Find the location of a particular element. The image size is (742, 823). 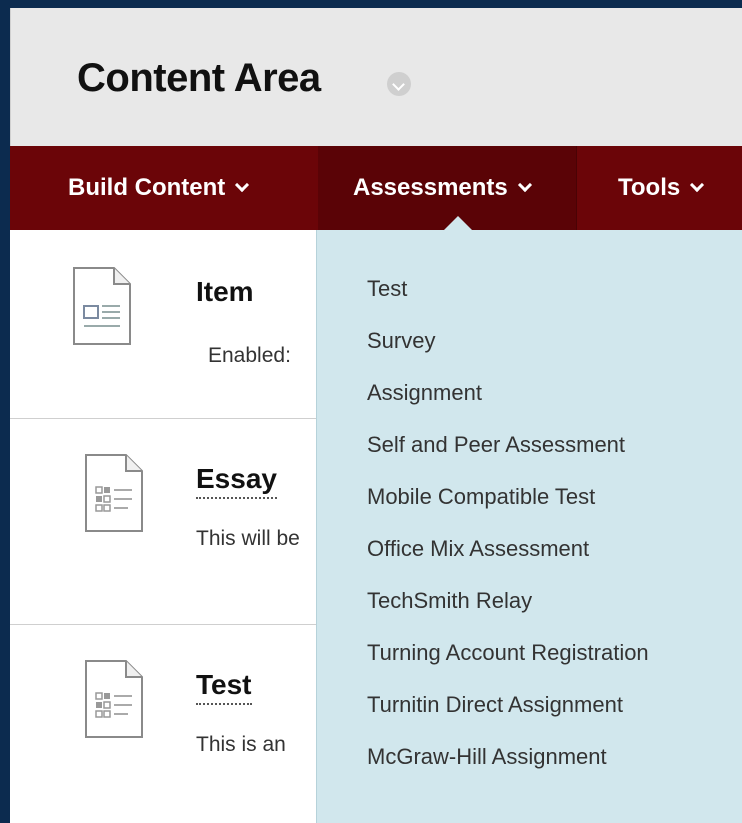

menu-item-mobile-compatible-test: Mobile Compatible Test is located at coordinates (481, 497).